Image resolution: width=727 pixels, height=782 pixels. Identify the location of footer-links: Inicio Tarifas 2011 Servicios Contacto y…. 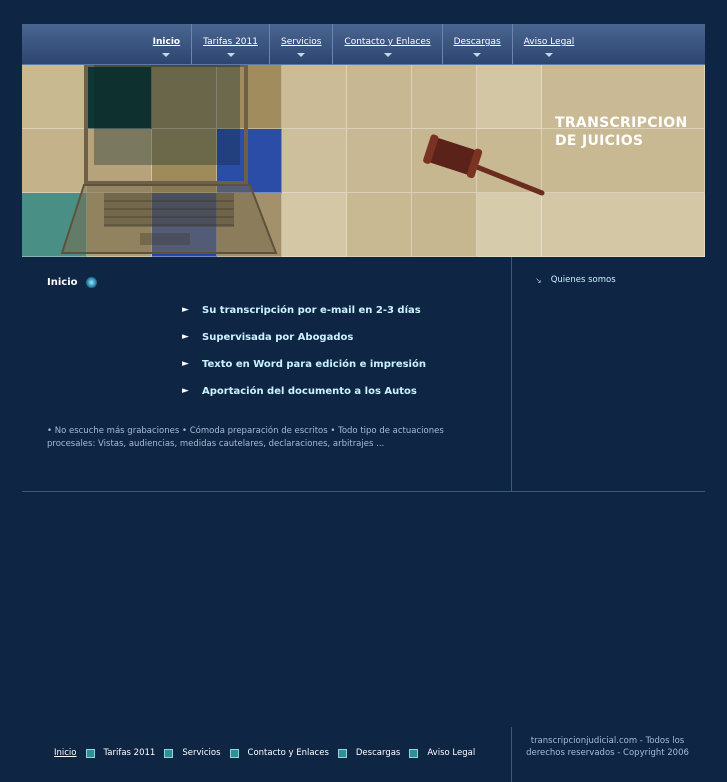
(264, 753).